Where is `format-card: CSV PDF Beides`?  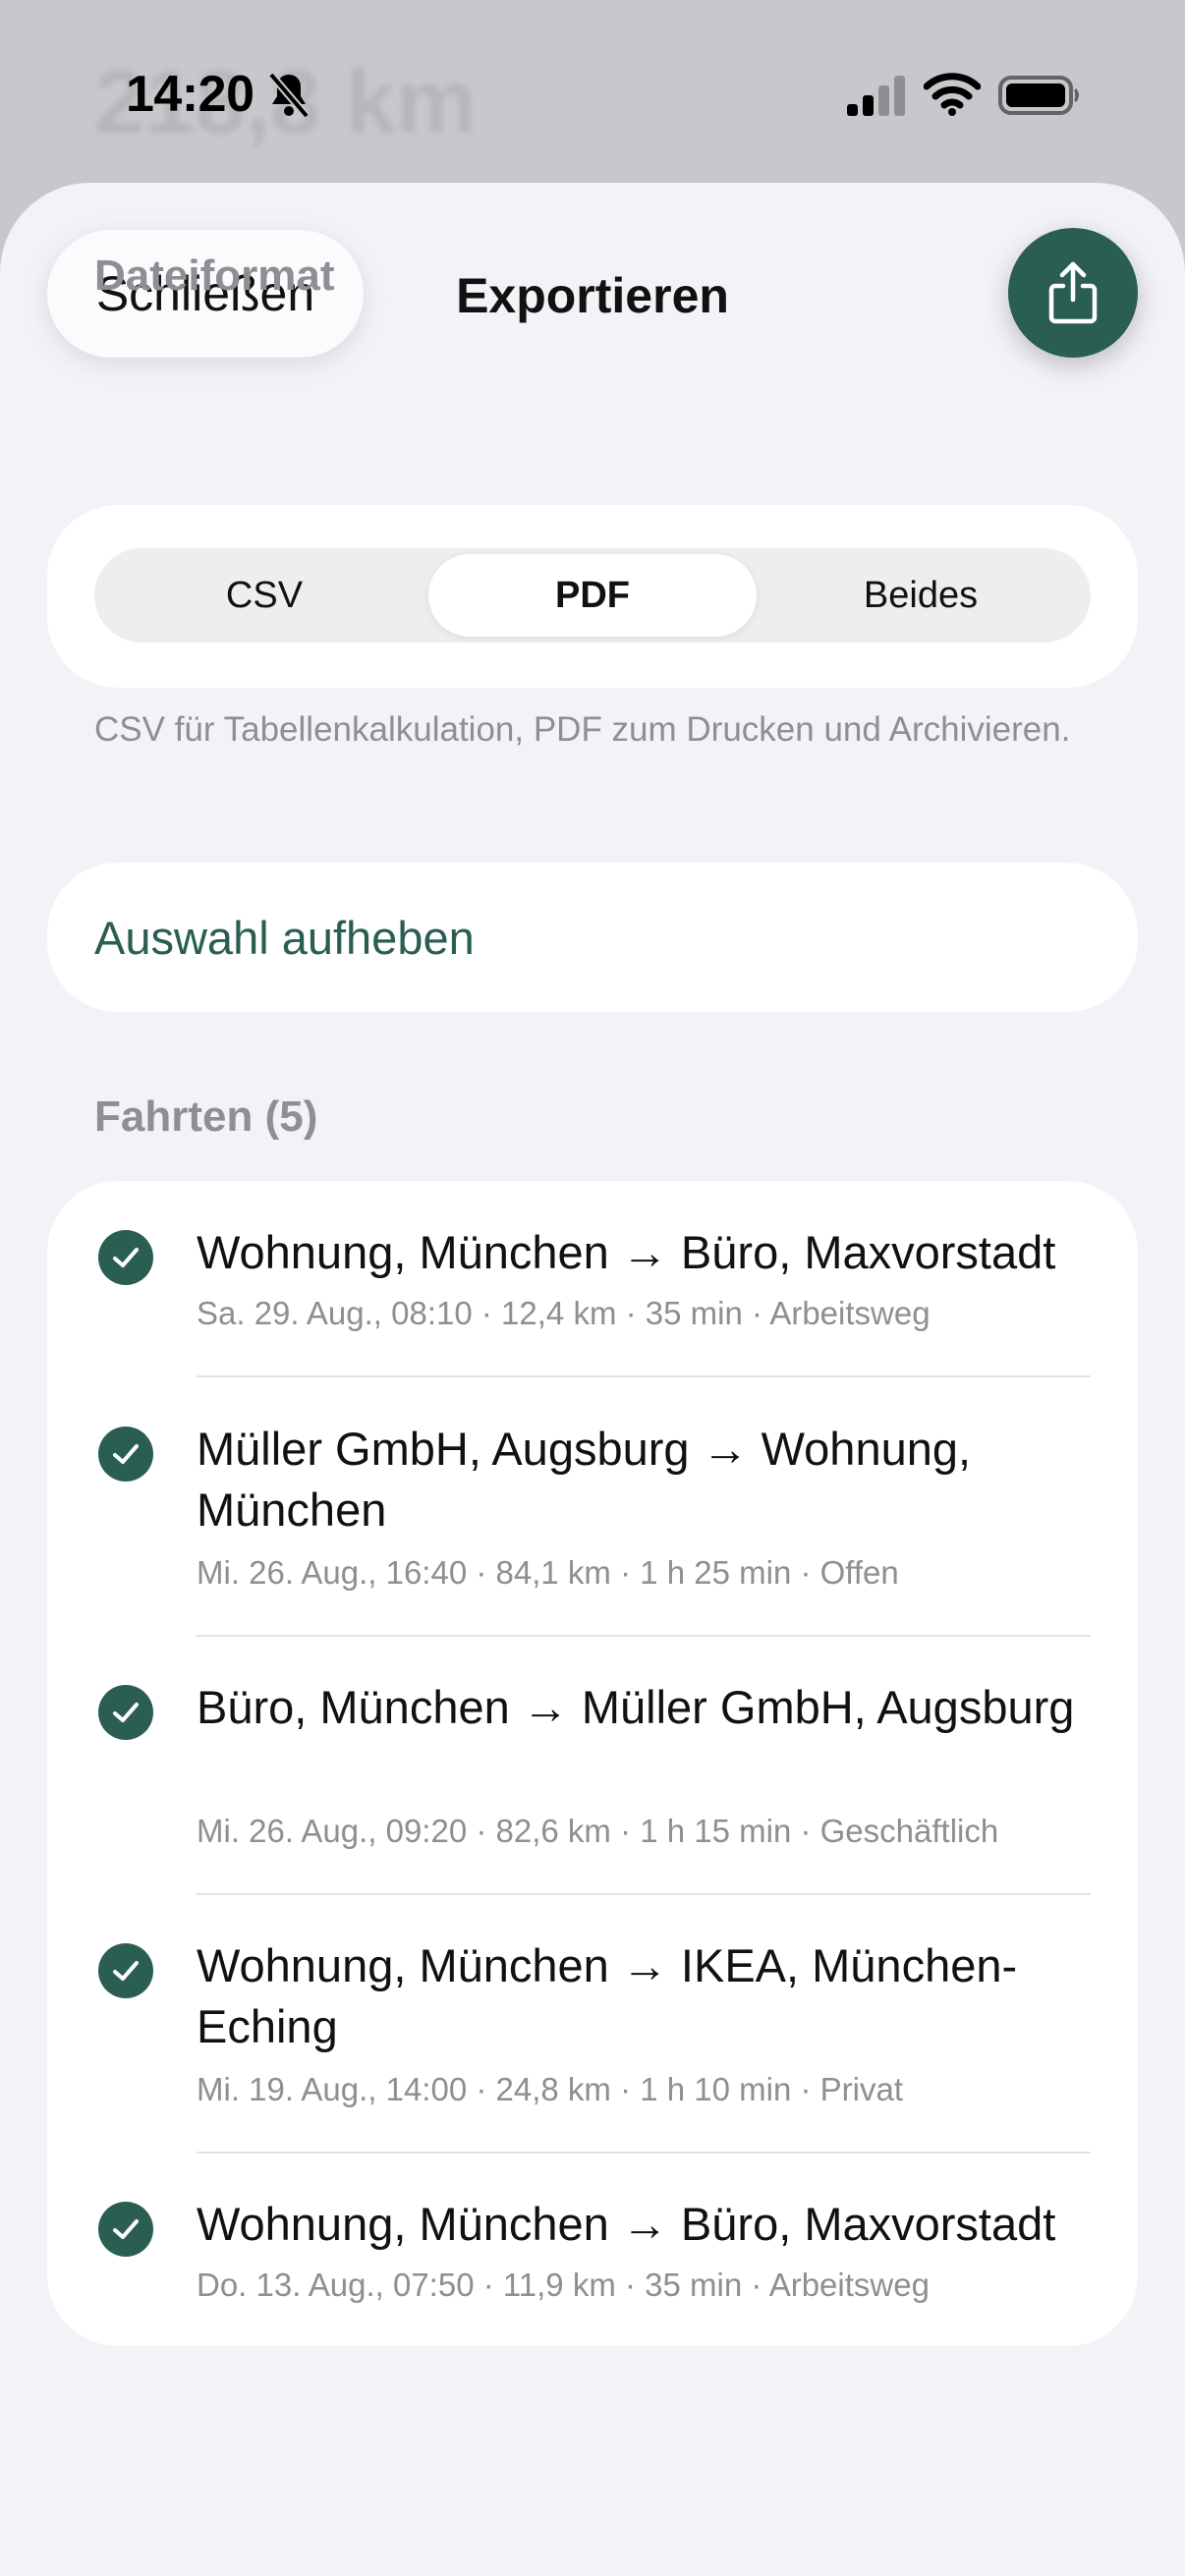
format-card: CSV PDF Beides is located at coordinates (592, 596).